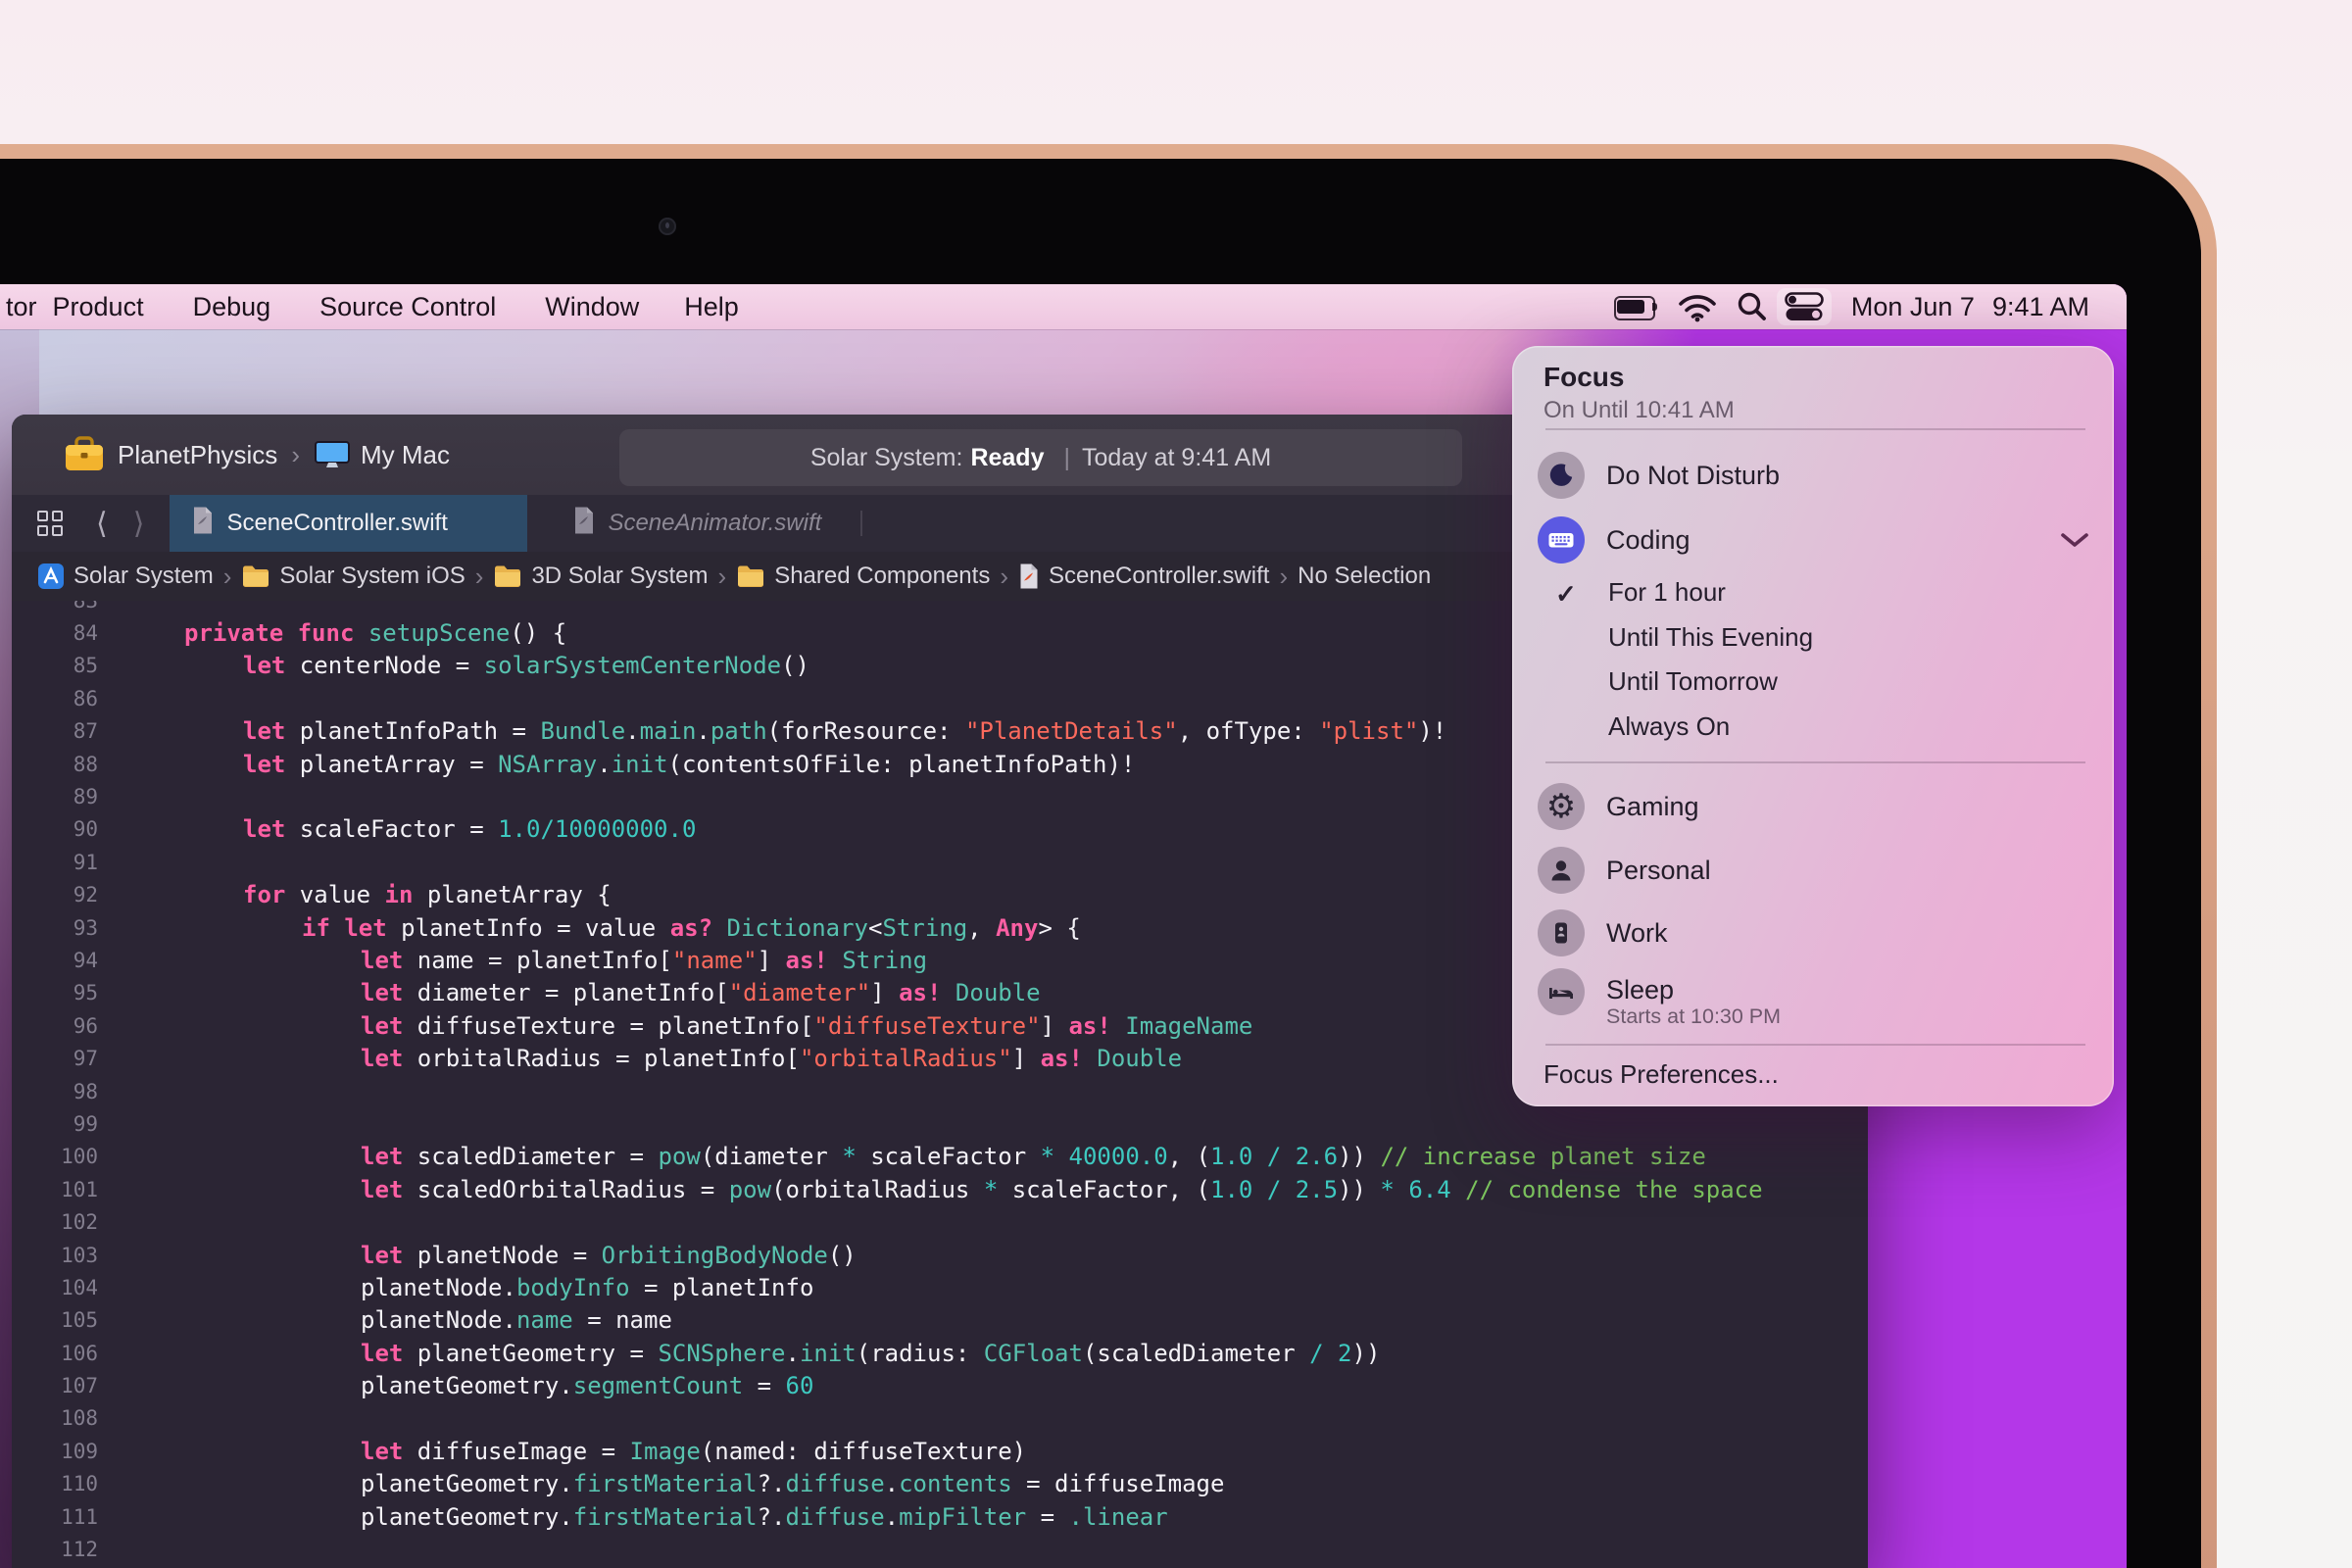 This screenshot has width=2352, height=1568. I want to click on focus-item-label: Gaming, so click(1652, 806).